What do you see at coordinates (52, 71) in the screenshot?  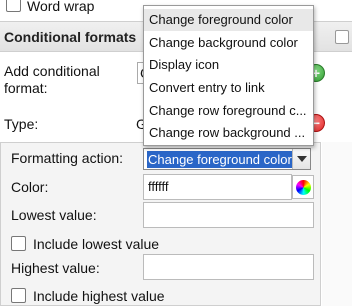 I see `add-conditional-label-line1: Add conditional` at bounding box center [52, 71].